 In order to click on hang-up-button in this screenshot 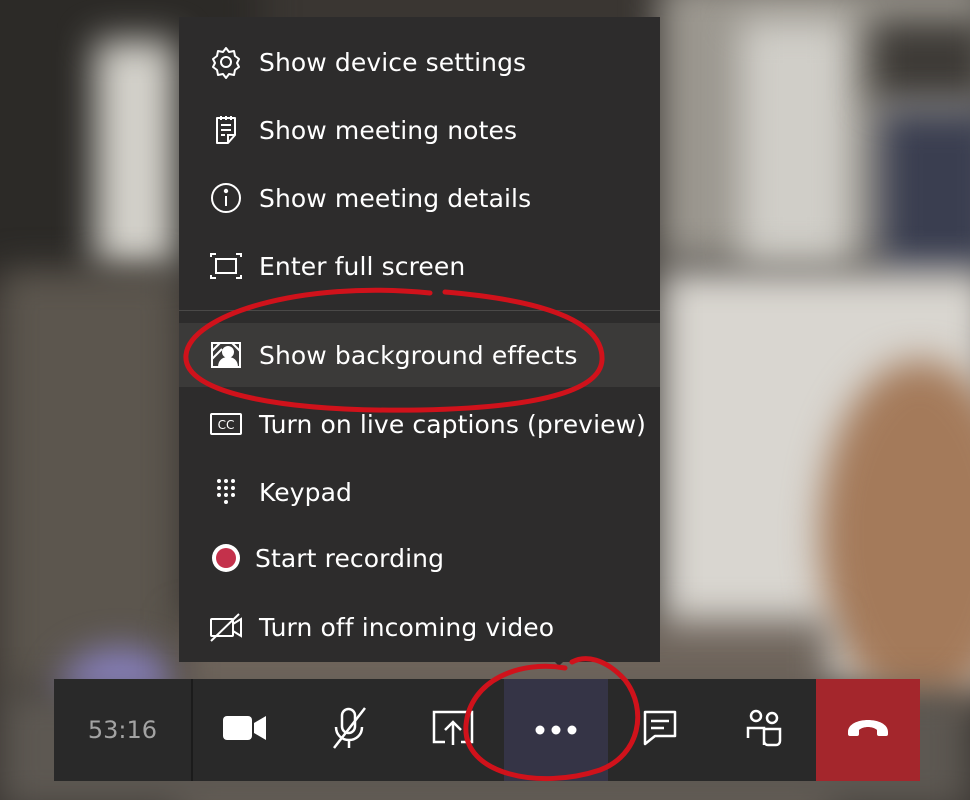, I will do `click(868, 730)`.